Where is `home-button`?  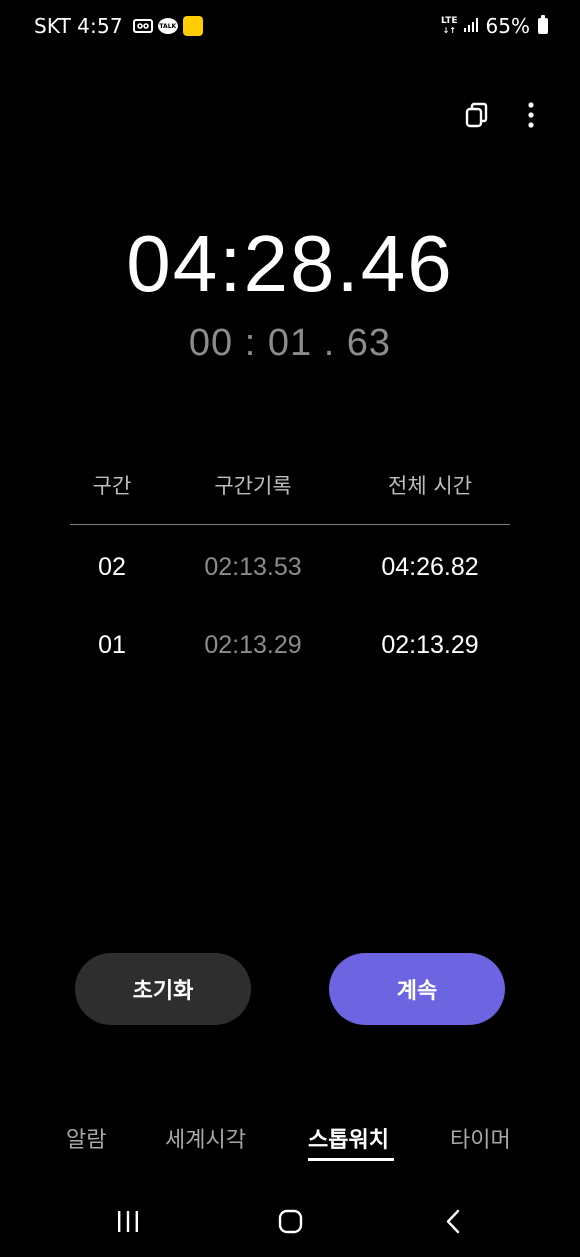
home-button is located at coordinates (291, 1222).